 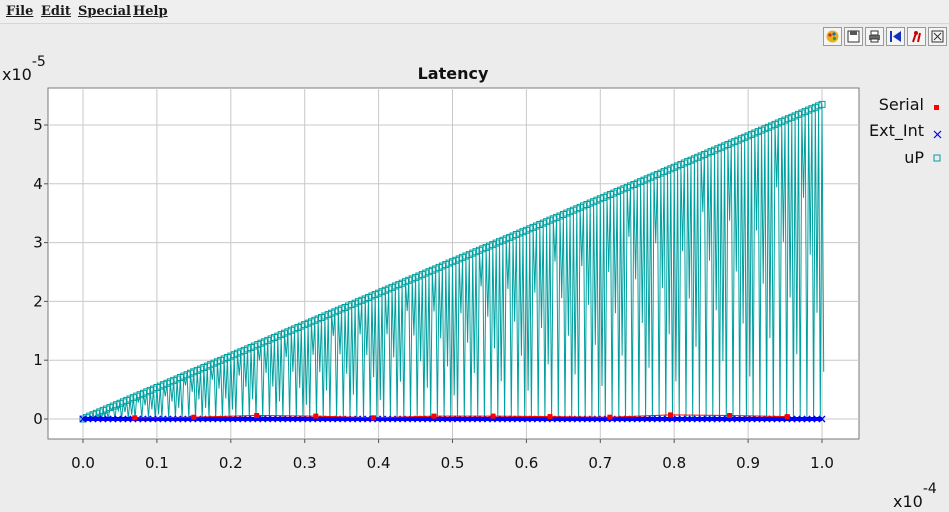 What do you see at coordinates (379, 463) in the screenshot?
I see `x-tick-label: 0.4` at bounding box center [379, 463].